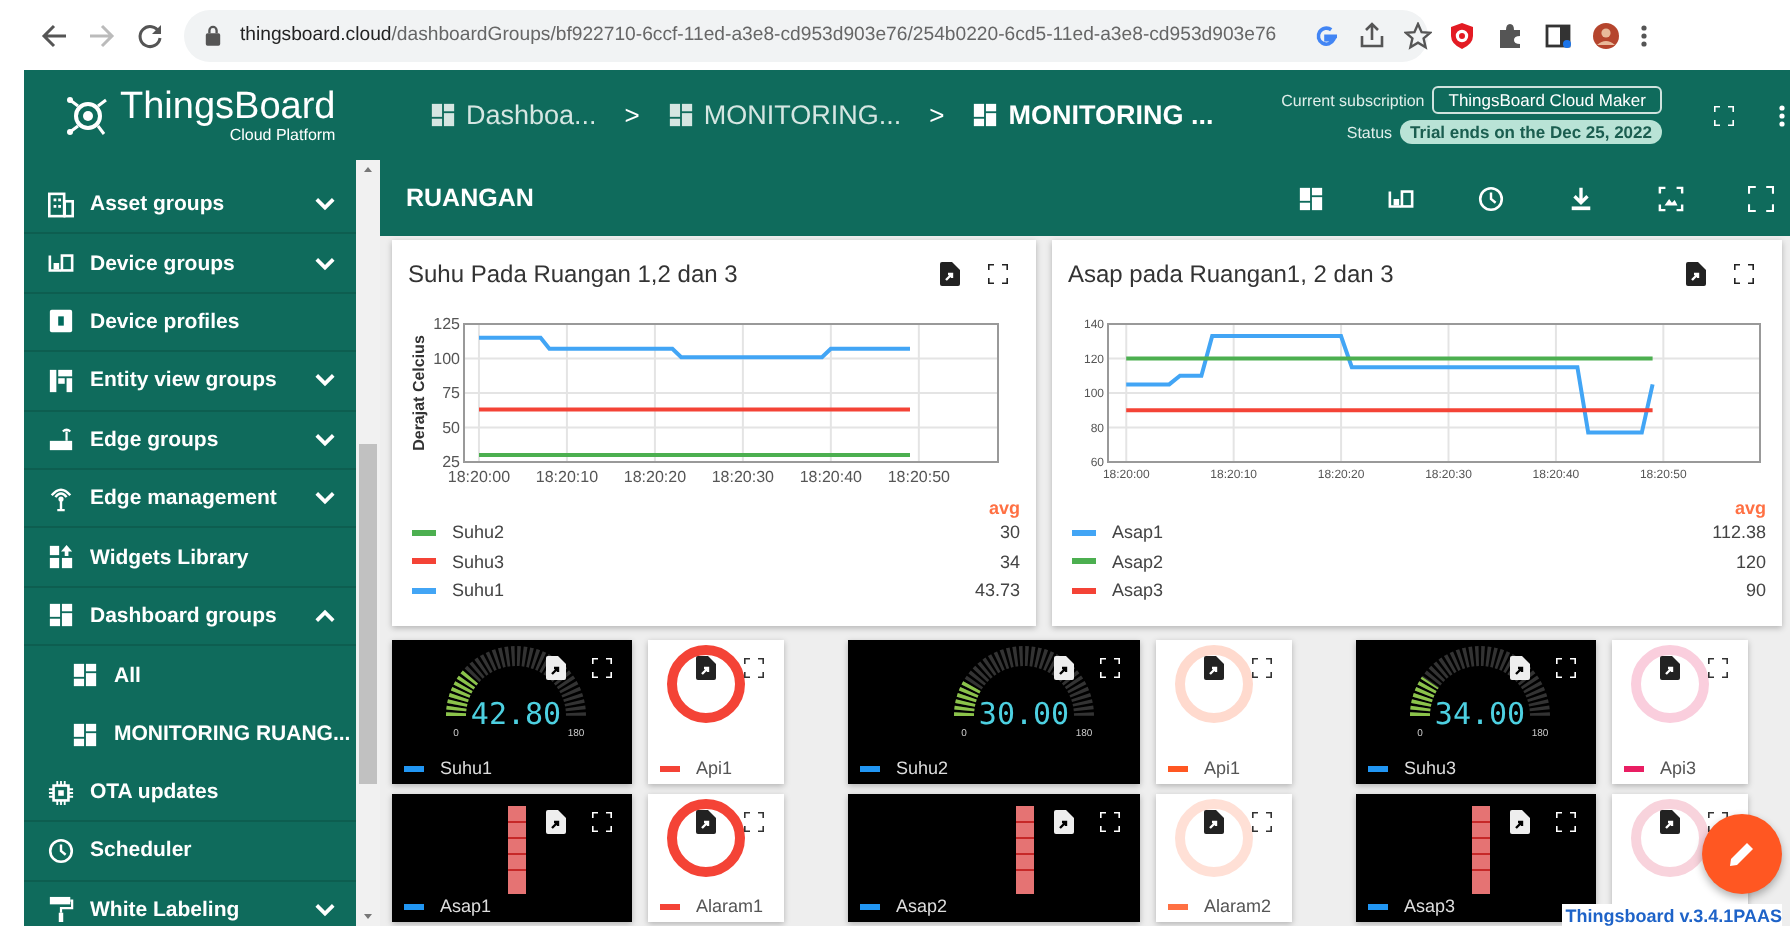 The height and width of the screenshot is (926, 1790). What do you see at coordinates (730, 906) in the screenshot?
I see `legend-label: Alaram1` at bounding box center [730, 906].